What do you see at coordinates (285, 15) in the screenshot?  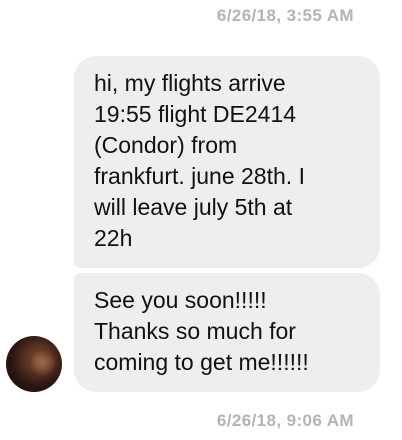 I see `timestamp-top: 6/26/18, 3:55 AM` at bounding box center [285, 15].